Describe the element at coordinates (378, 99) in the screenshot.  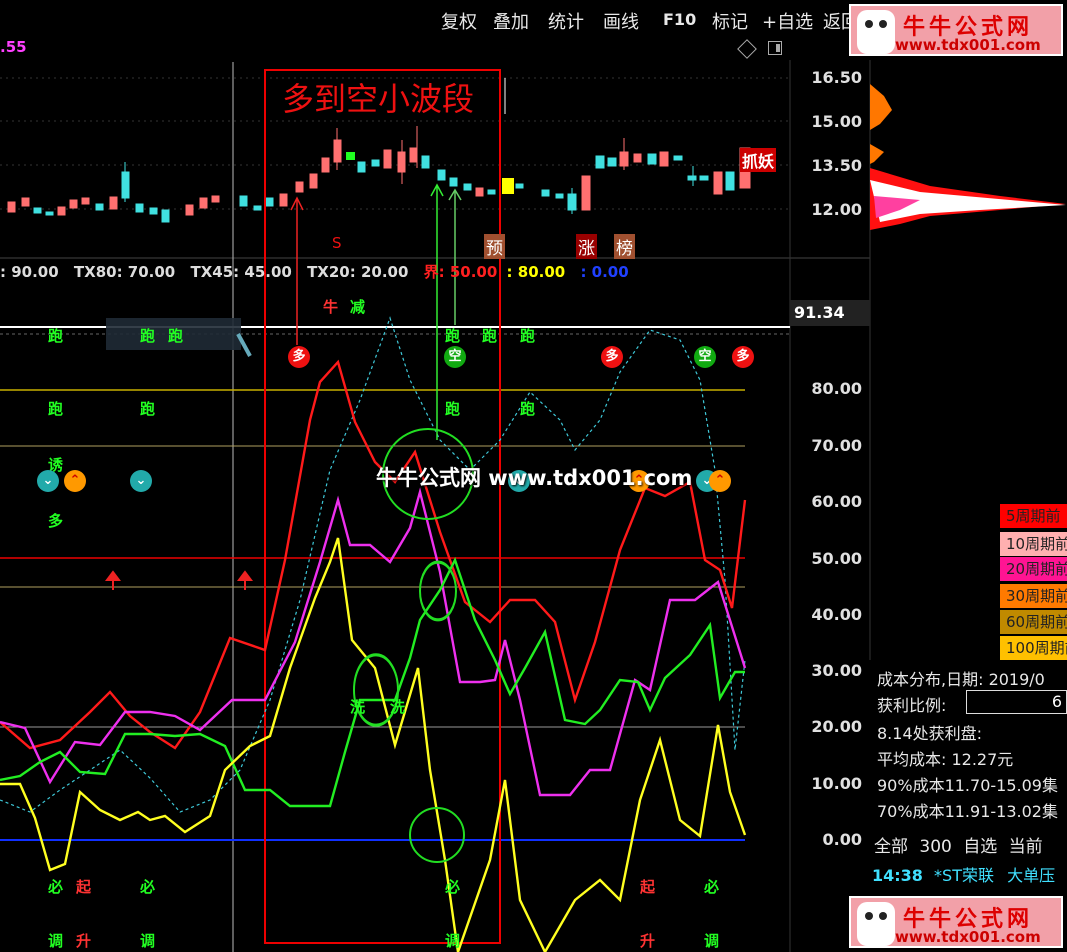
I see `kline-title: 多到空小波段` at that location.